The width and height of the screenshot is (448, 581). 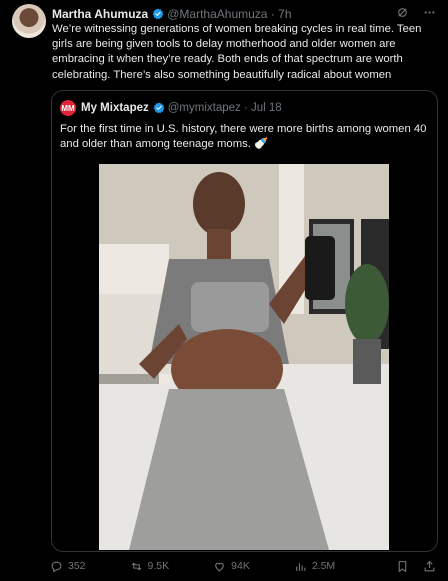 What do you see at coordinates (284, 14) in the screenshot?
I see `timestamp: 7h` at bounding box center [284, 14].